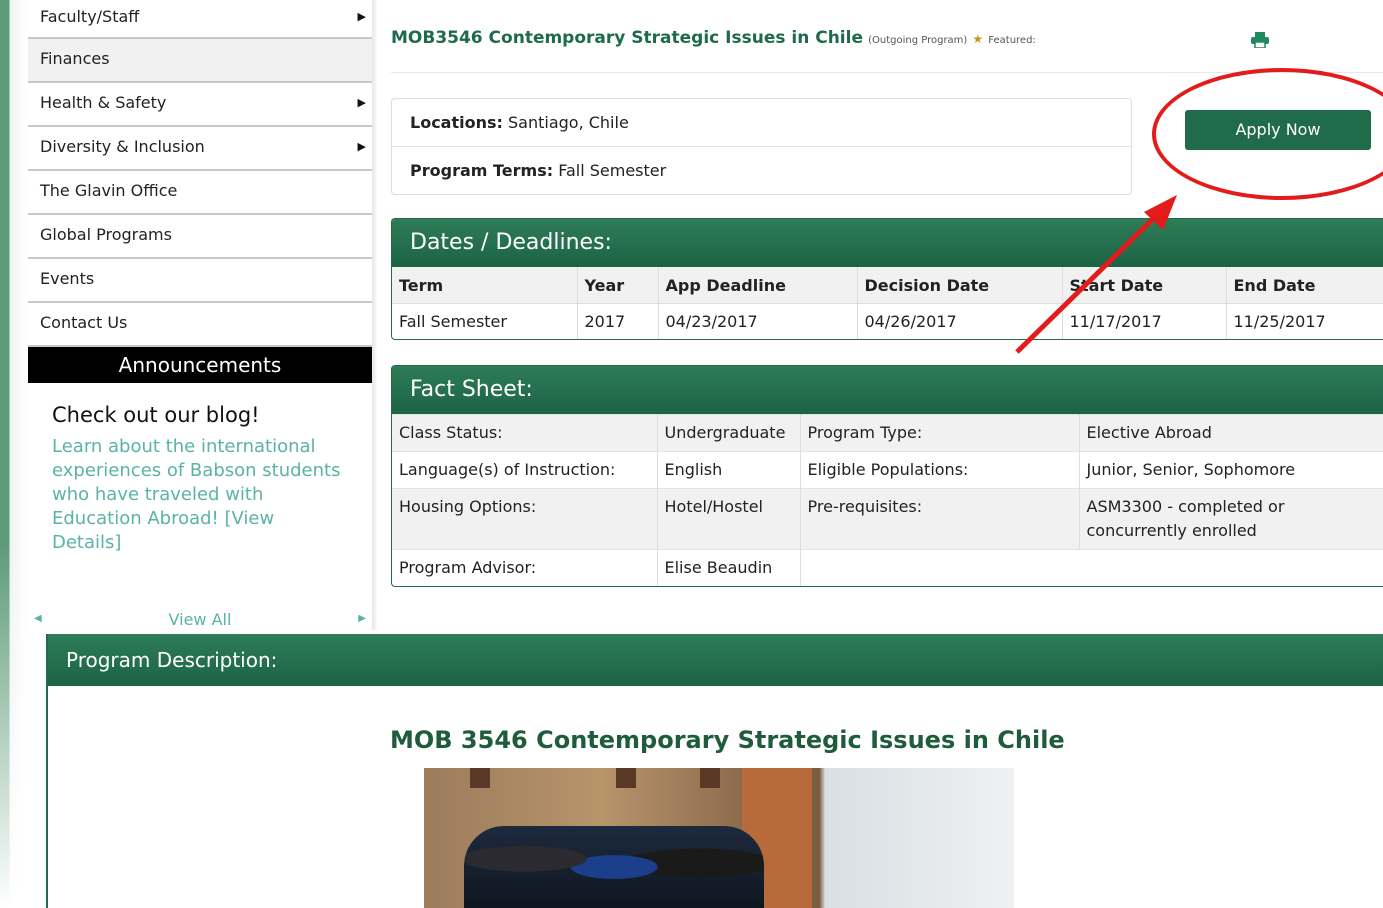 This screenshot has height=908, width=1383. I want to click on sidebar-item-diversity: Diversity & Inclusion ▶, so click(200, 149).